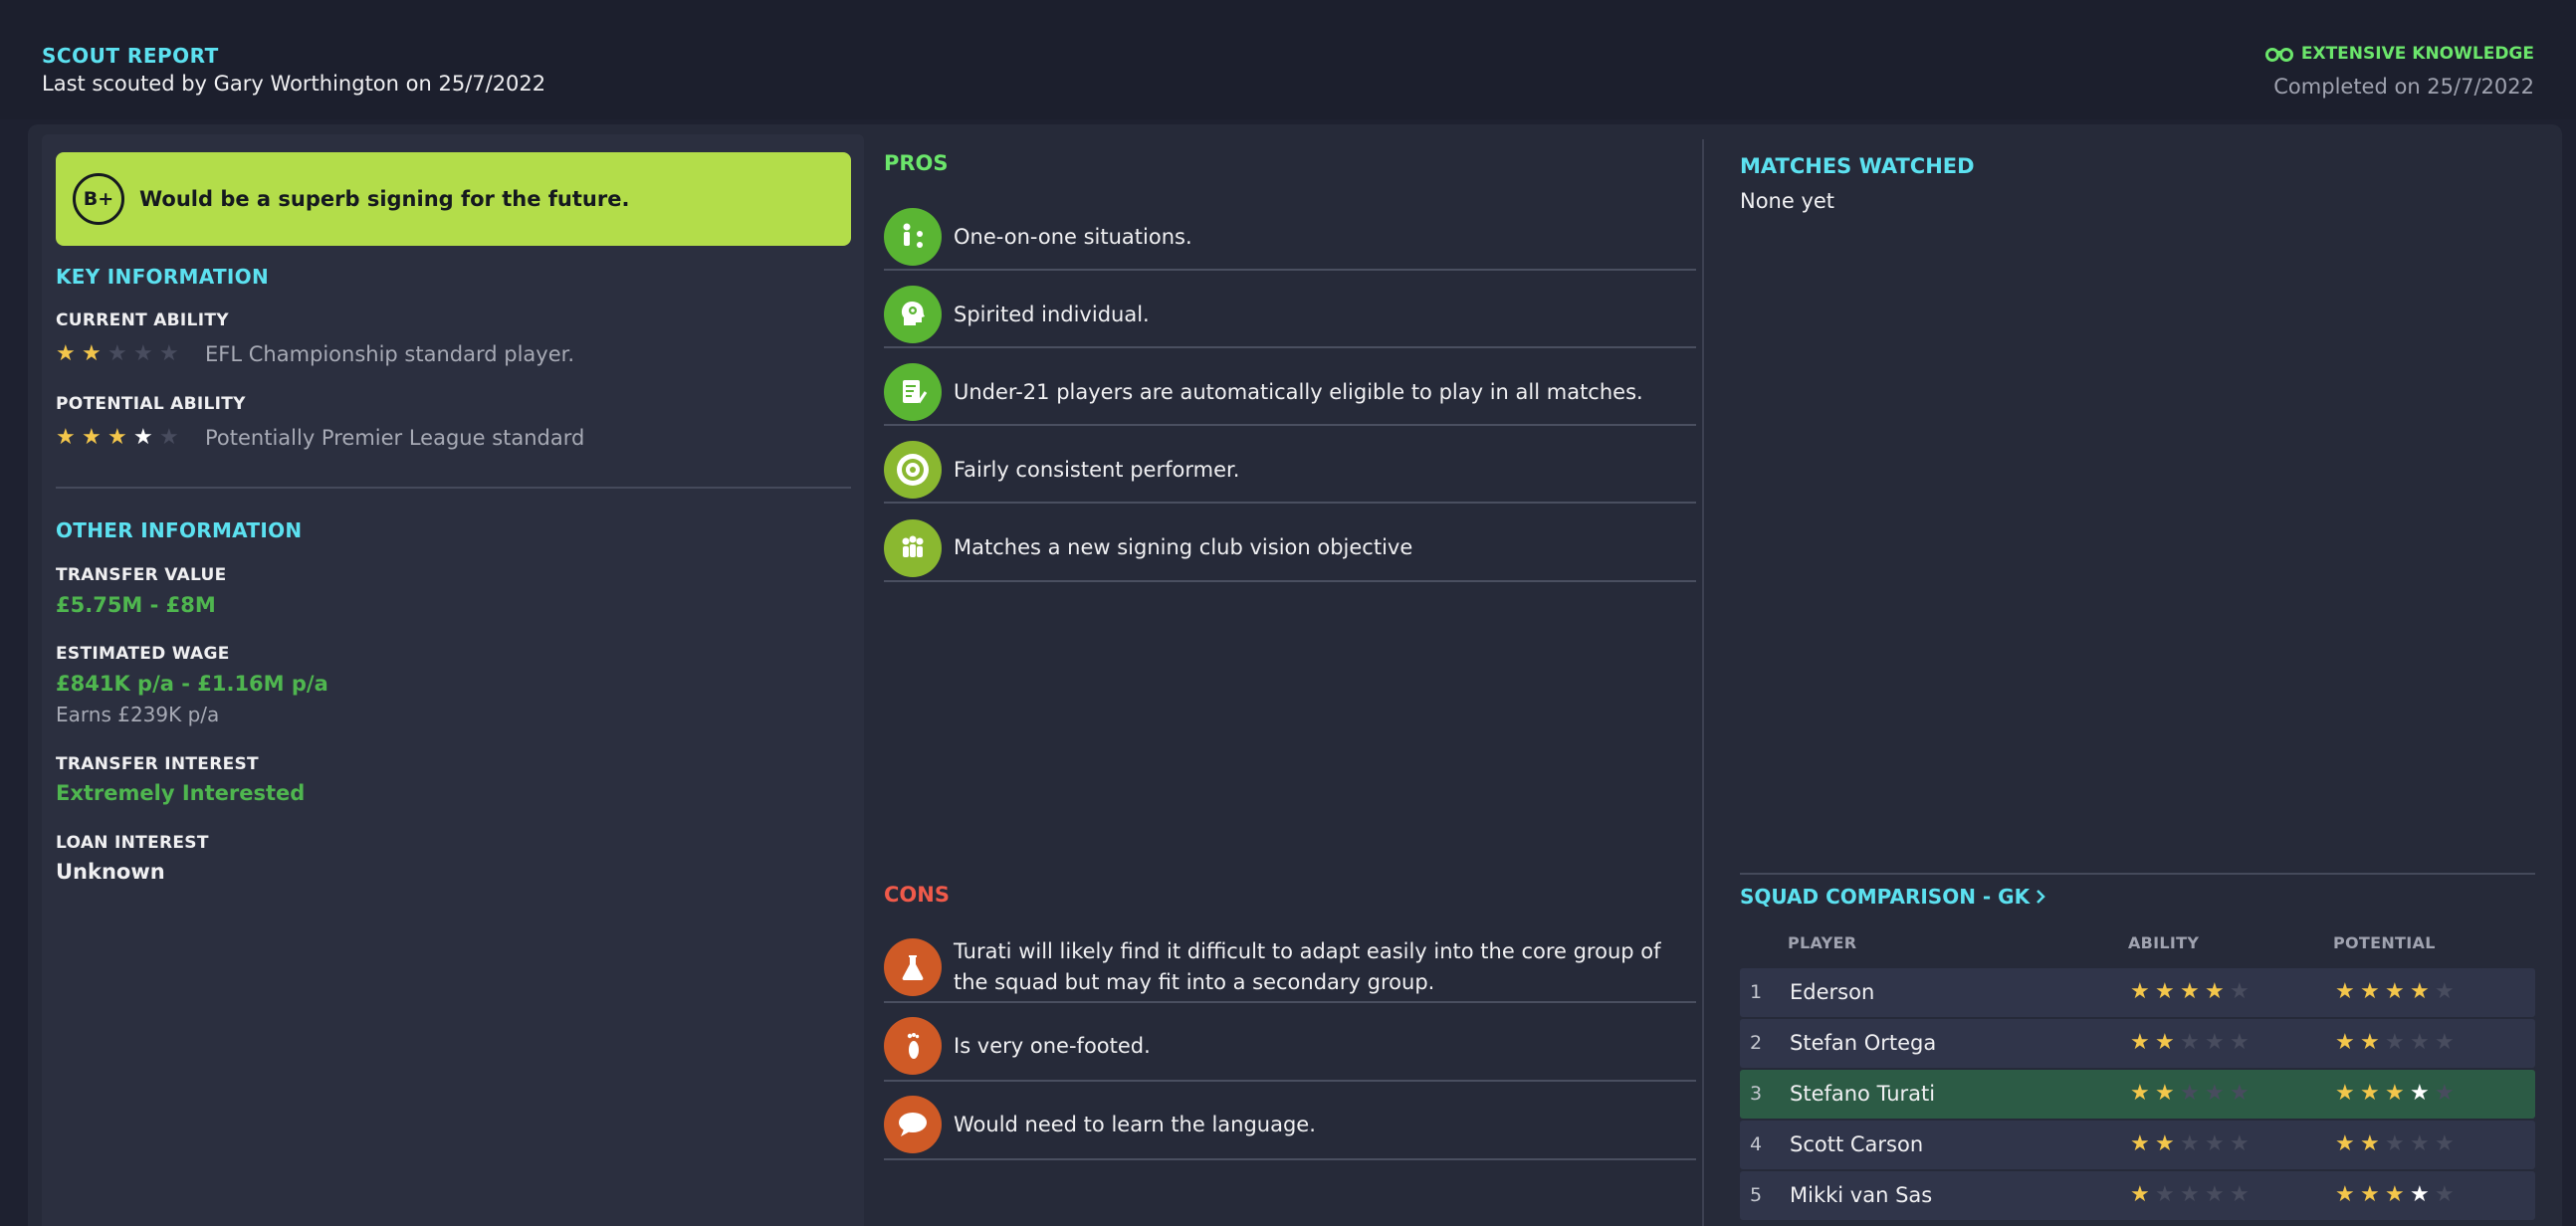  I want to click on estimated-wage: £841K p/a - £1.16M p/a, so click(192, 684).